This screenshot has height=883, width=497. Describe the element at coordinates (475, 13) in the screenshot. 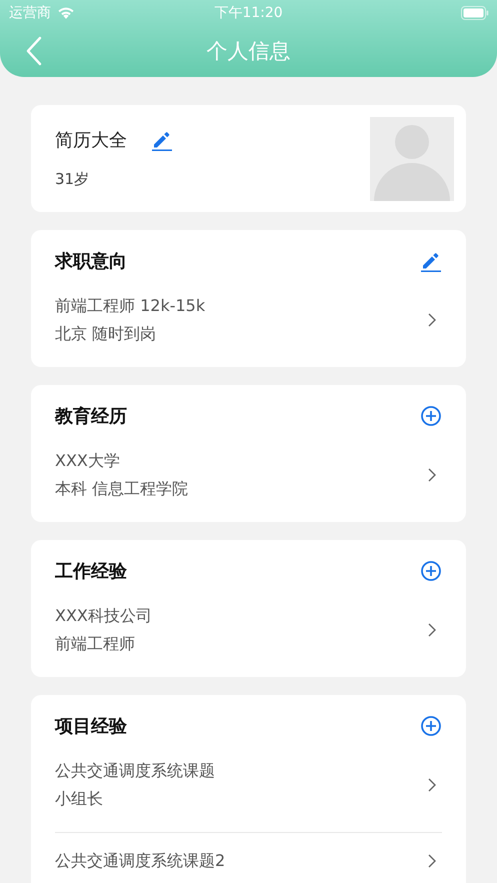

I see `battery-icon` at that location.